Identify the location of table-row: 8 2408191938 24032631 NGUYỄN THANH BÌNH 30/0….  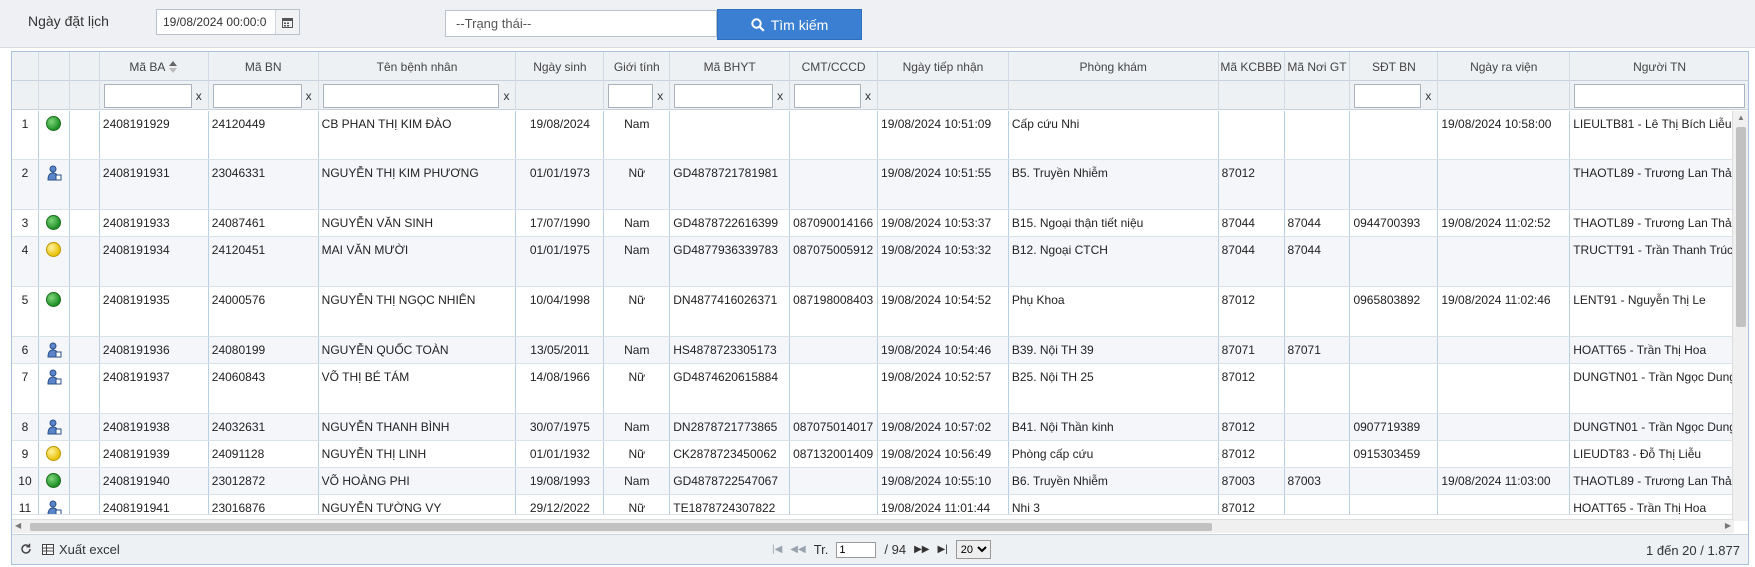
(880, 427).